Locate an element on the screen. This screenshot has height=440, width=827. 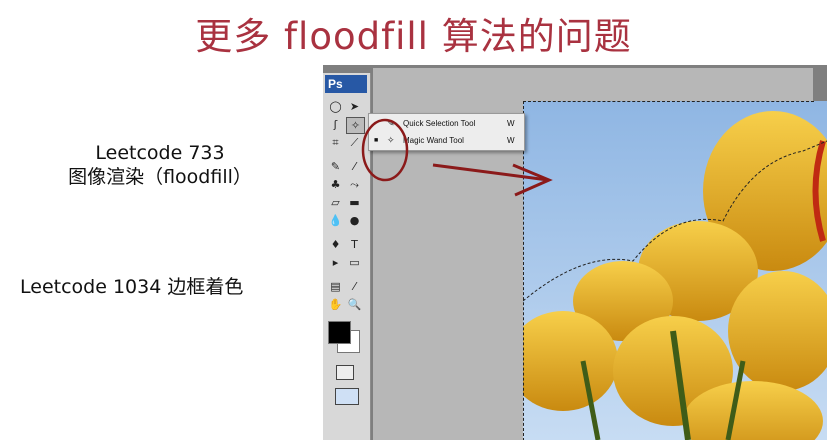
leetcode-733-note: Leetcode 733 图像渲染（floodfill） is located at coordinates (160, 165).